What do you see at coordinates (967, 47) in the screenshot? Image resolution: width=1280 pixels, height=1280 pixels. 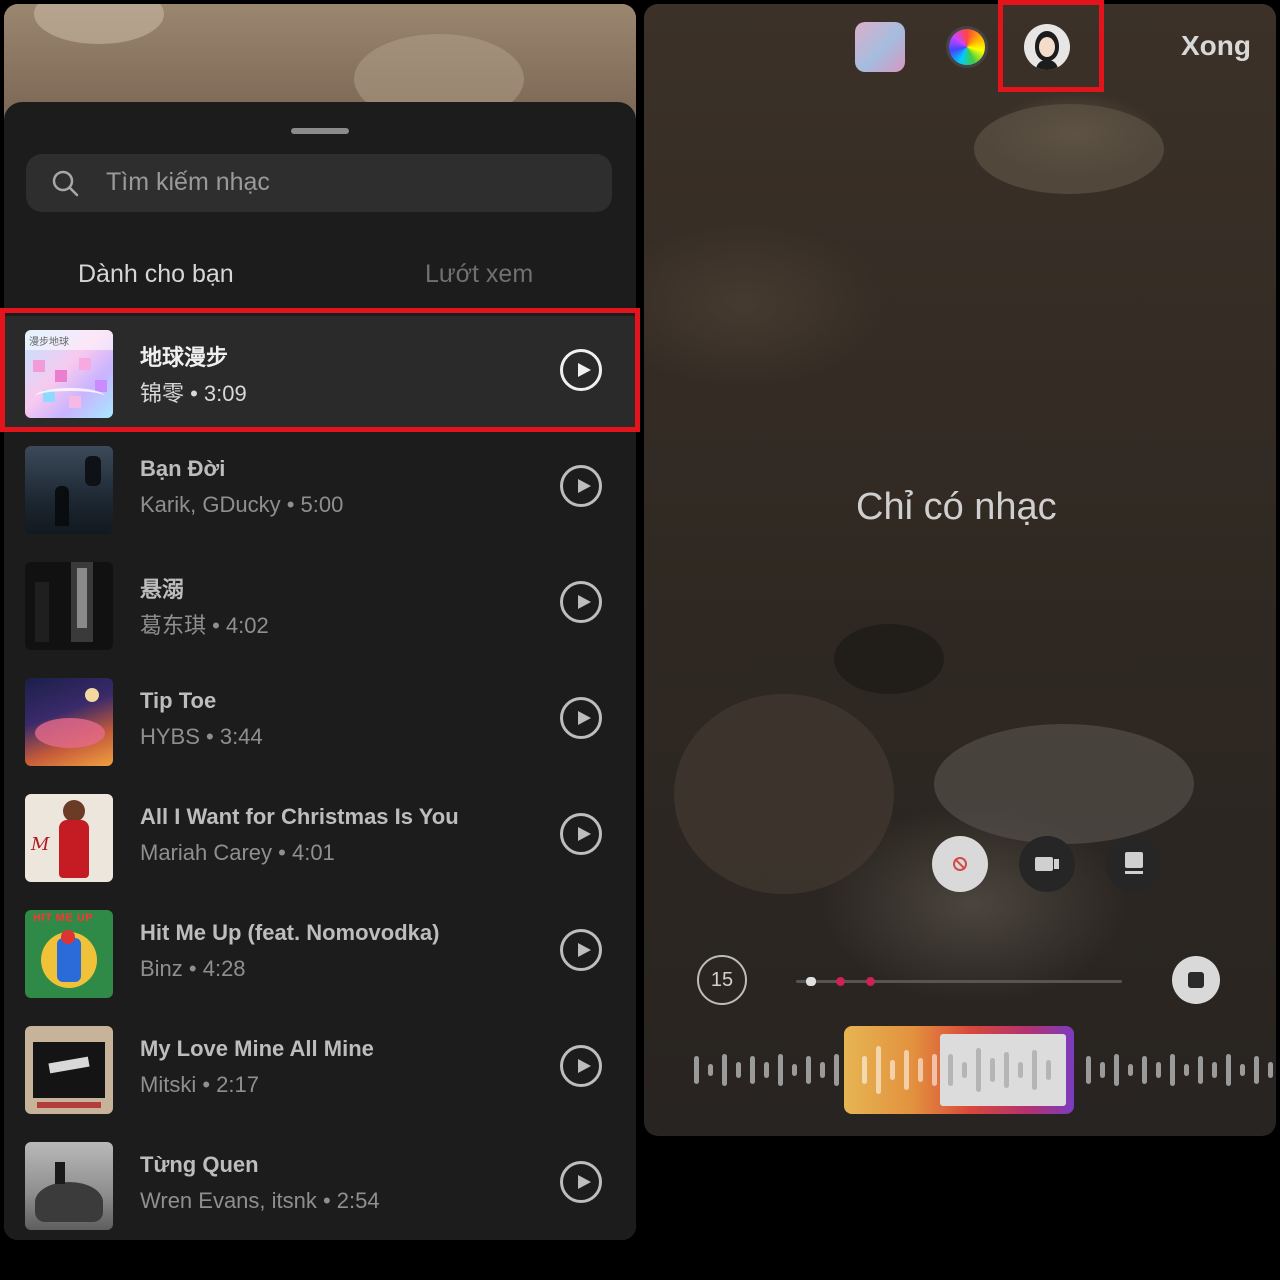 I see `color-wheel-icon` at bounding box center [967, 47].